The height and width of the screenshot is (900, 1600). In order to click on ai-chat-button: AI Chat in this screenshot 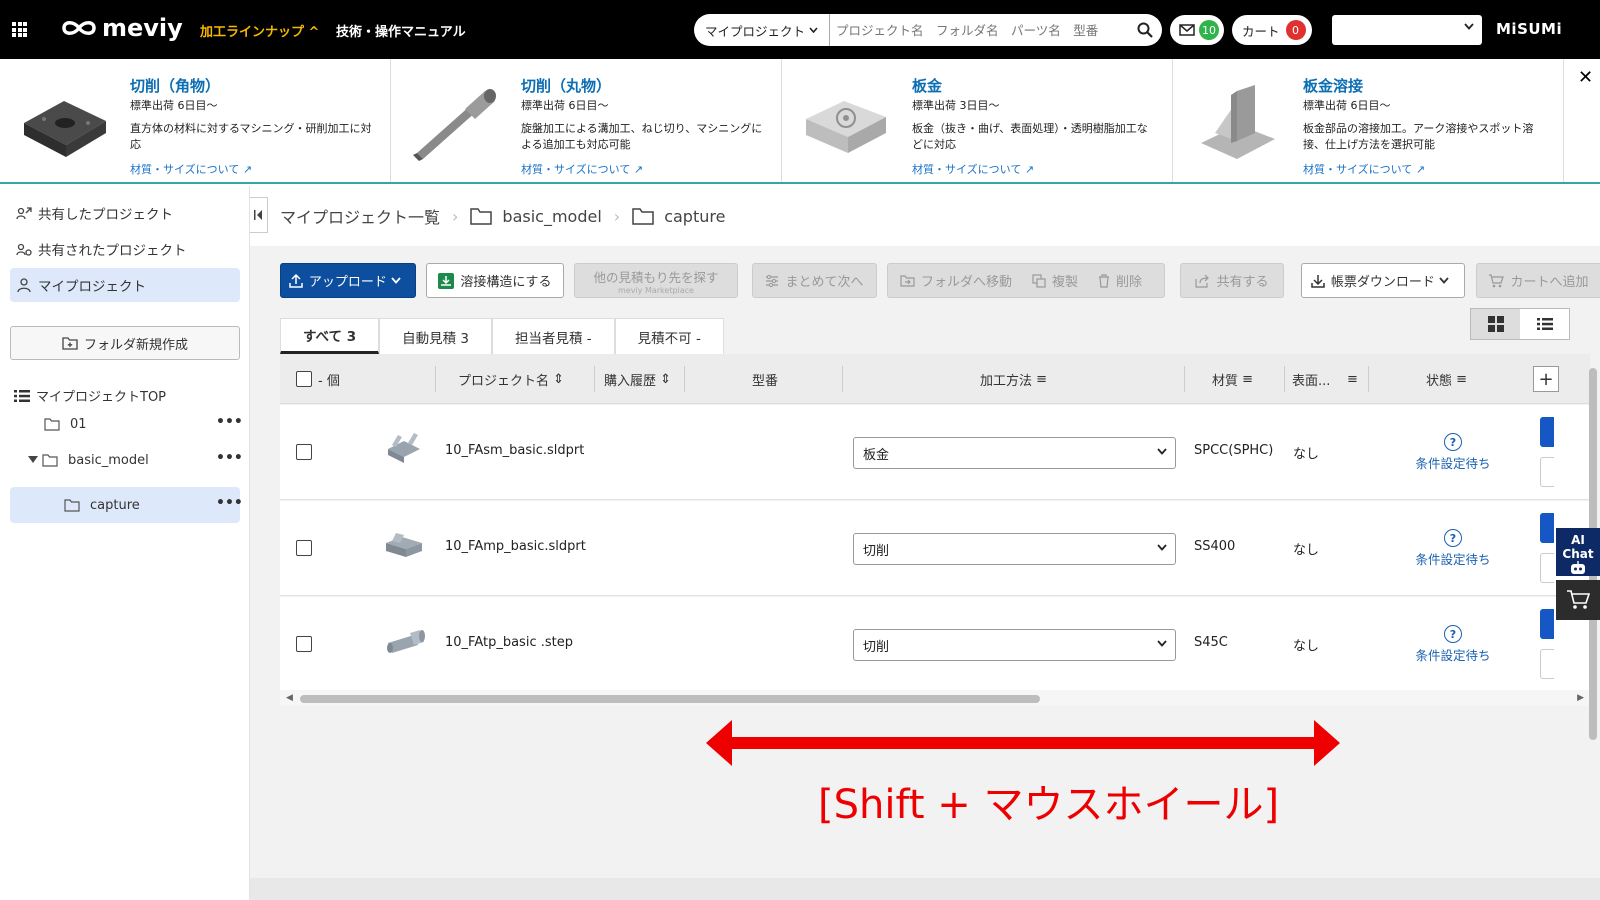, I will do `click(1578, 552)`.